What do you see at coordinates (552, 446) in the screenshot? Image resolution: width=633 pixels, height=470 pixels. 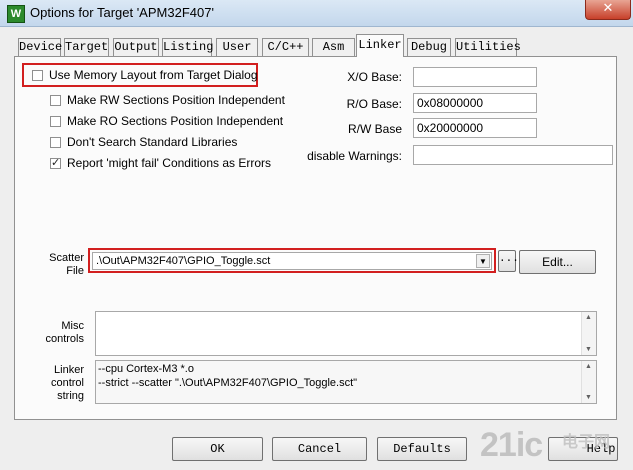 I see `watermark-logo: 21ic 电子网` at bounding box center [552, 446].